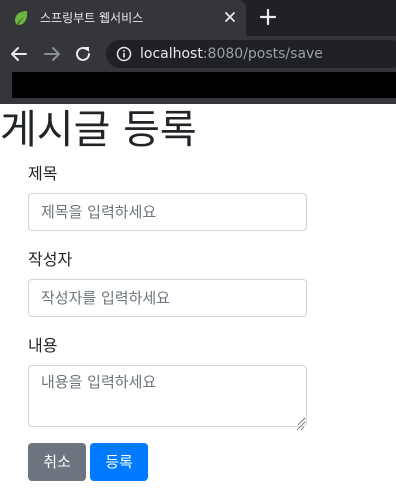  I want to click on author-input, so click(167, 298).